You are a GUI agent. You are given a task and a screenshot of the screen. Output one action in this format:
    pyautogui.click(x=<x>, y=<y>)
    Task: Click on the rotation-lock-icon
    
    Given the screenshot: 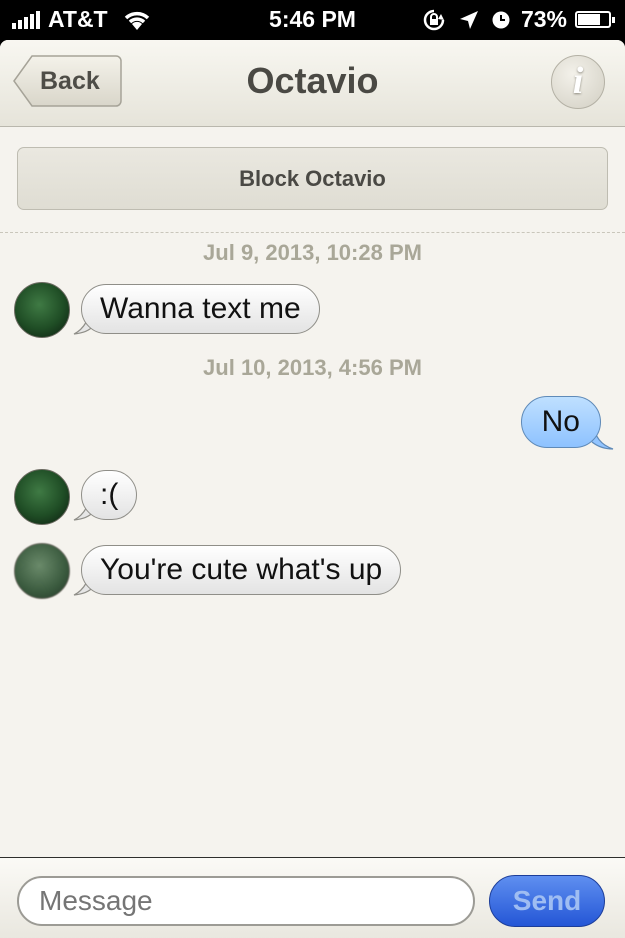 What is the action you would take?
    pyautogui.click(x=434, y=19)
    